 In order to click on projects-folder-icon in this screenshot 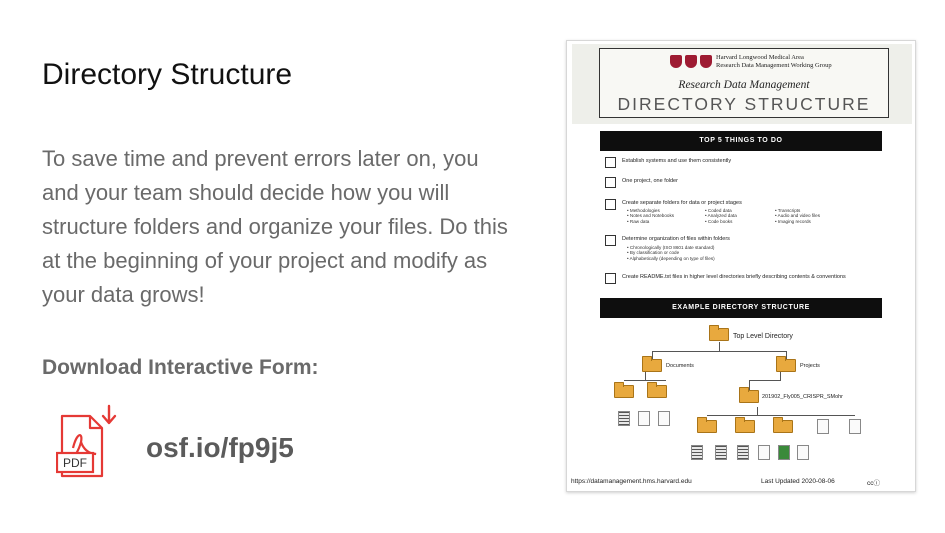, I will do `click(786, 364)`.